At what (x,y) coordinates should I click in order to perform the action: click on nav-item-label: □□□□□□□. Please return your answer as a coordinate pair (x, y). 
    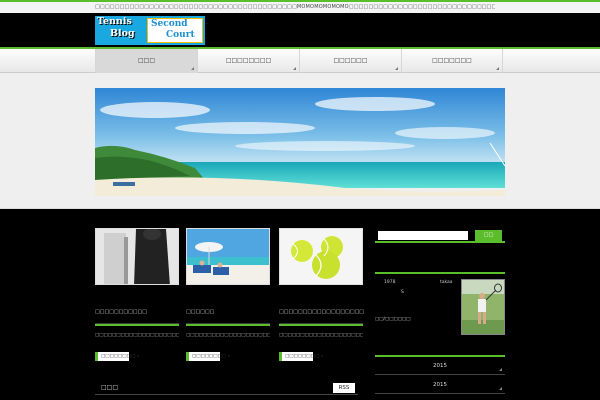
    Looking at the image, I should click on (452, 60).